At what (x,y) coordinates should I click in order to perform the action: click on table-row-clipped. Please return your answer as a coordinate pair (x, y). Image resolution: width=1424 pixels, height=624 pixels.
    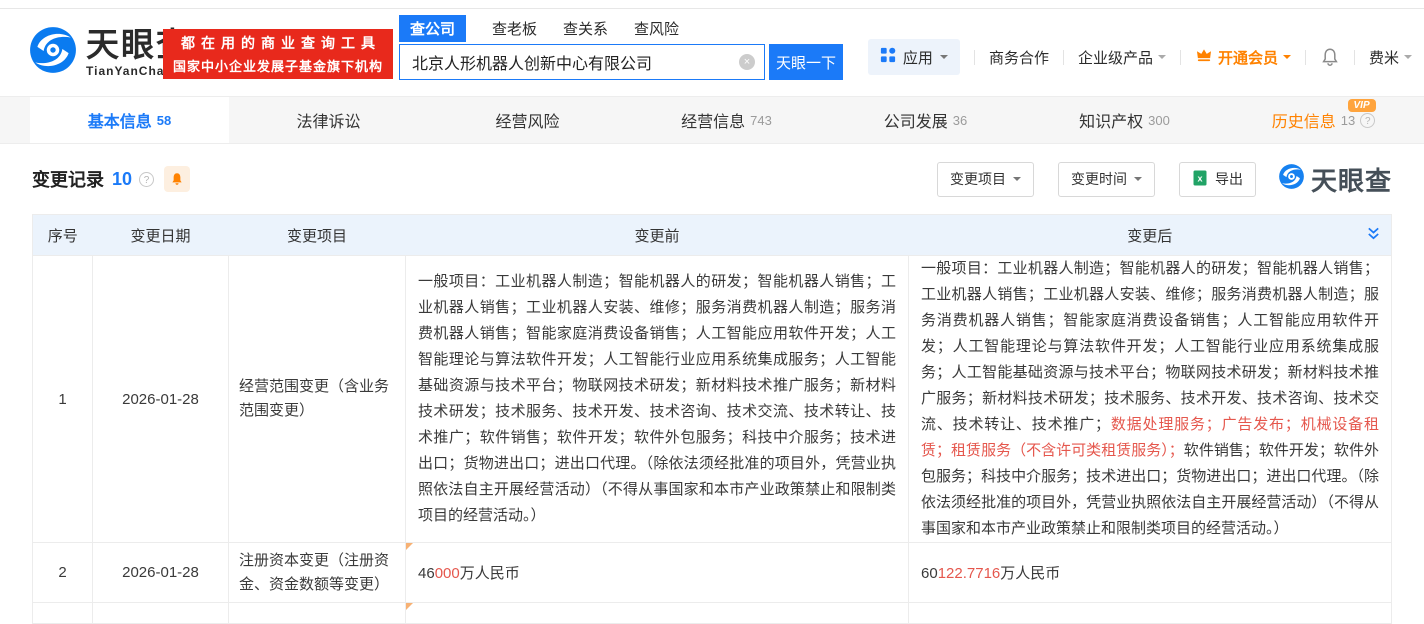
    Looking at the image, I should click on (712, 613).